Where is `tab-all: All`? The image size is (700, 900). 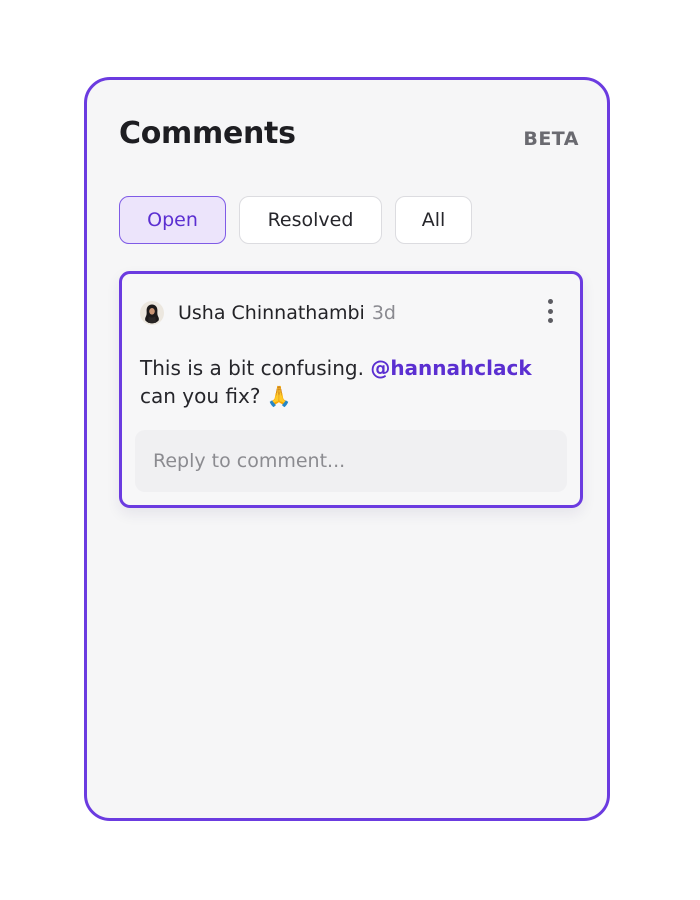
tab-all: All is located at coordinates (433, 220).